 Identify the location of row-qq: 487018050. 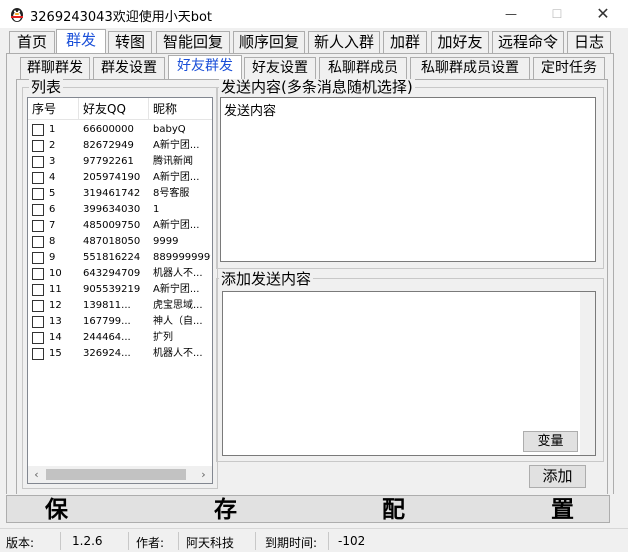
(112, 241).